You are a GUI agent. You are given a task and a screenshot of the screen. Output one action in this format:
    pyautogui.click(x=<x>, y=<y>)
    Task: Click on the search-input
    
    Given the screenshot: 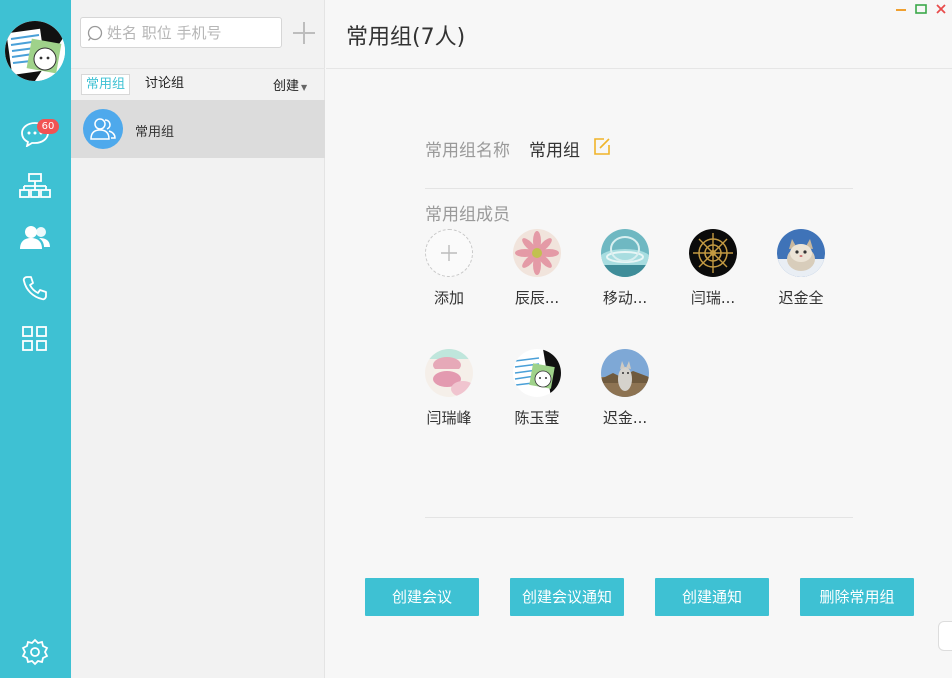 What is the action you would take?
    pyautogui.click(x=192, y=33)
    